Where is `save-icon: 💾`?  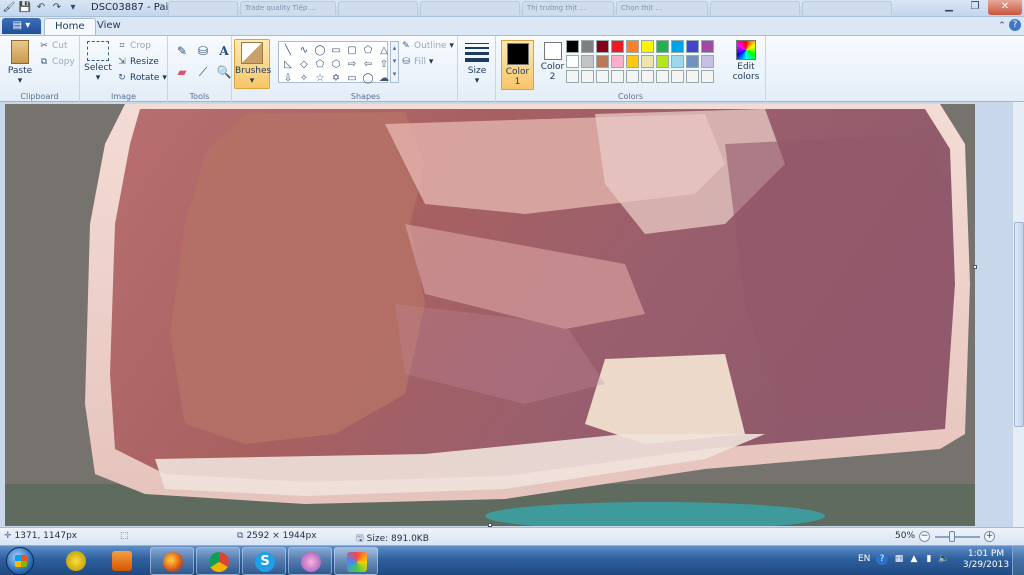
save-icon: 💾 is located at coordinates (25, 8).